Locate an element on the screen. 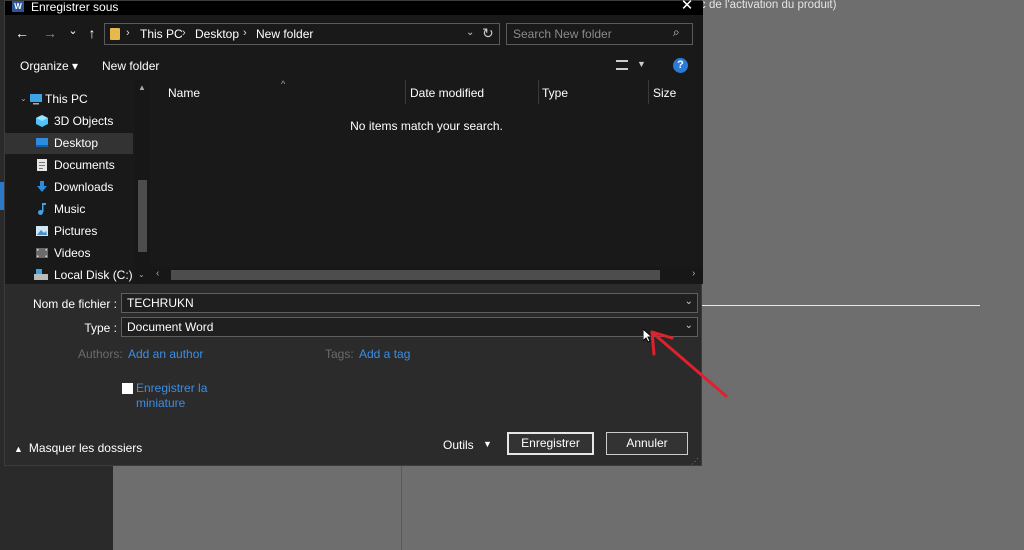 This screenshot has height=550, width=1024. column-header-date-modified: Date modified is located at coordinates (447, 93).